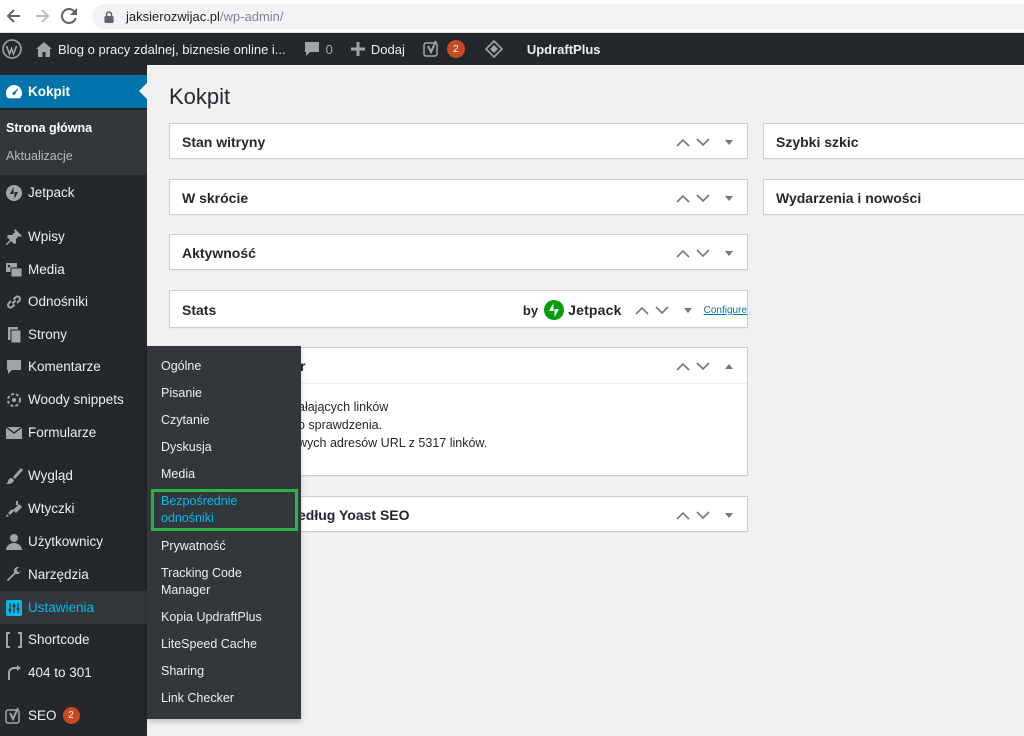  I want to click on sidebar-item-label: SEO, so click(42, 715).